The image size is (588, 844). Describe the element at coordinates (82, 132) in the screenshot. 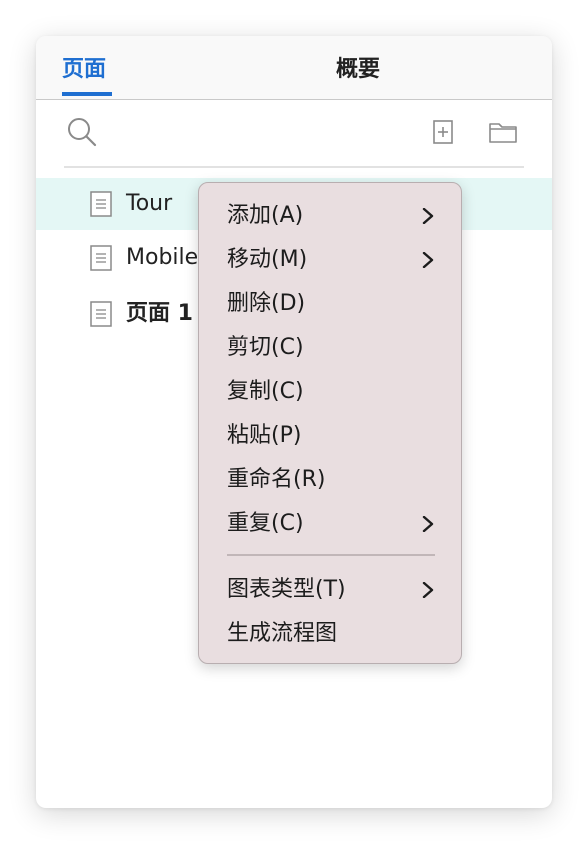

I see `search-icon` at that location.